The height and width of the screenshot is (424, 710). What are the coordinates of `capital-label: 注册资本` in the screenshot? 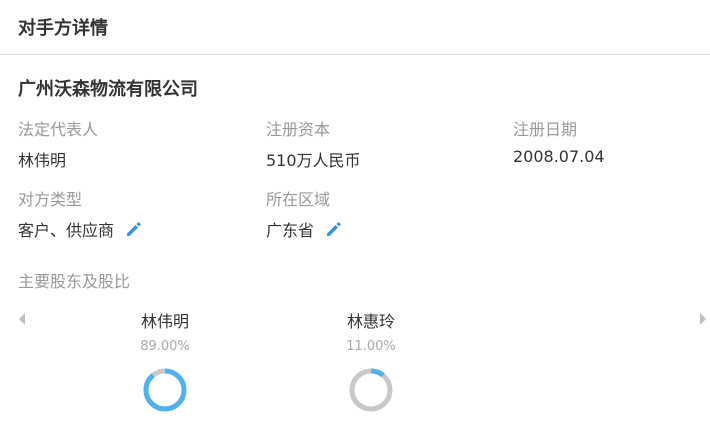 It's located at (298, 129).